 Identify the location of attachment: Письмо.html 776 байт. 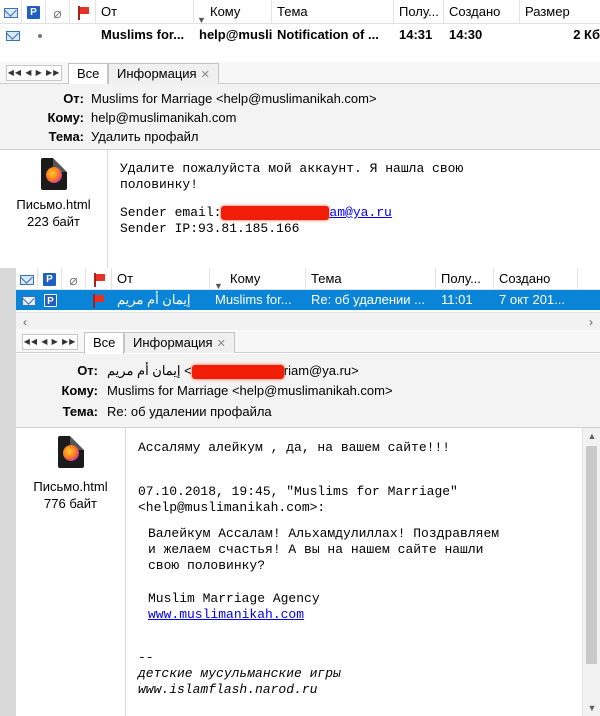
(71, 572).